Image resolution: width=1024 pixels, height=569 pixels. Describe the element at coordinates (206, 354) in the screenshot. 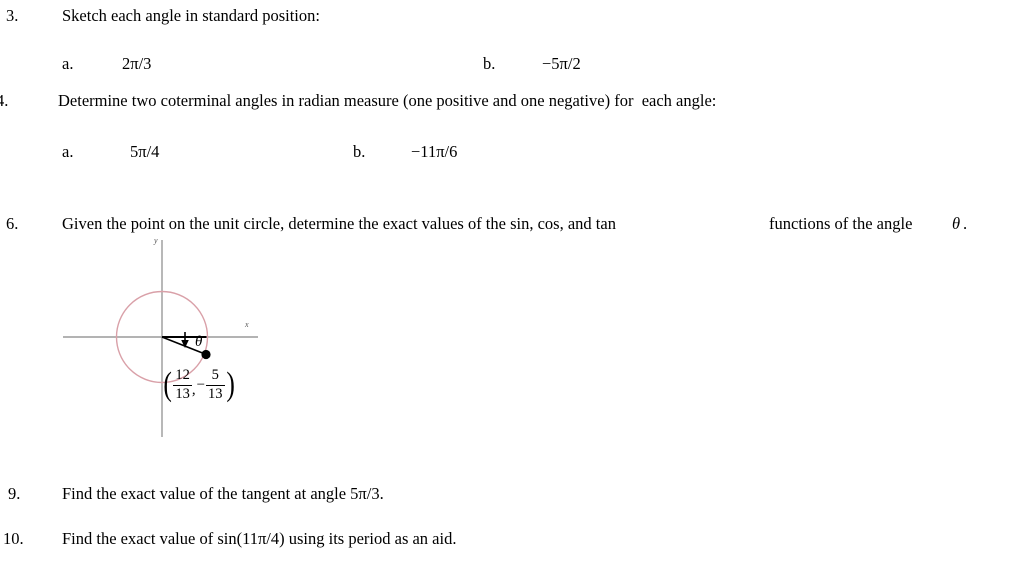

I see `unit-circle-point-marker` at that location.